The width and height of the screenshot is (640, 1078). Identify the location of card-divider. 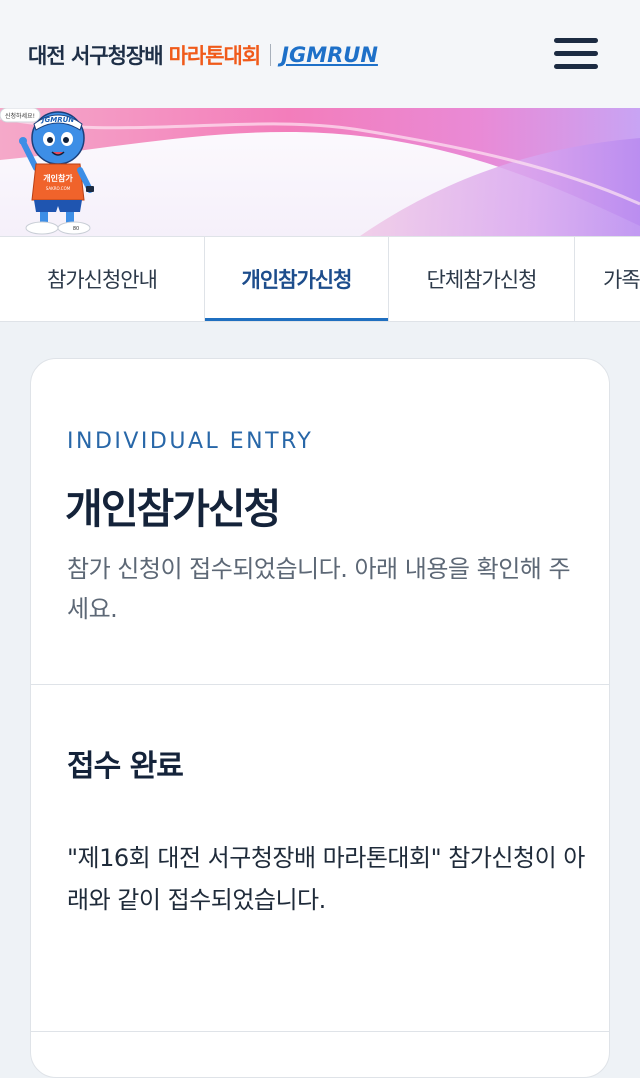
(320, 684).